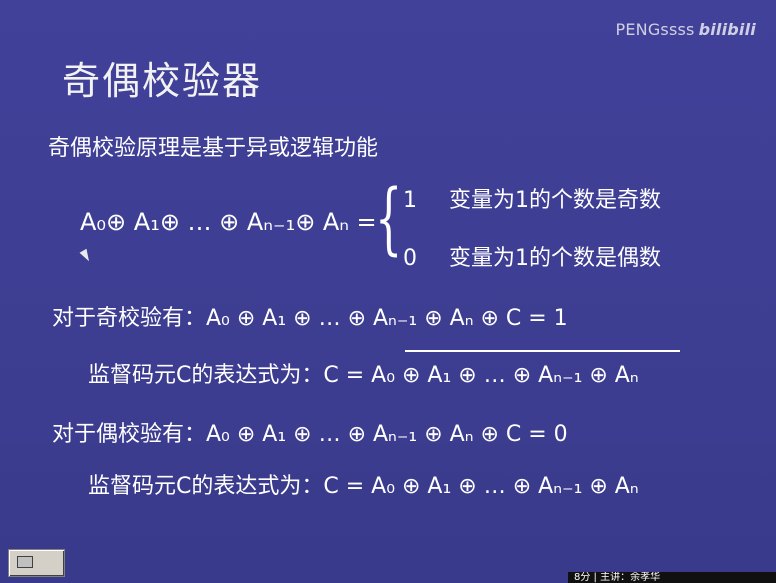 Image resolution: width=776 pixels, height=583 pixels. Describe the element at coordinates (410, 200) in the screenshot. I see `case-odd-value: 1` at that location.